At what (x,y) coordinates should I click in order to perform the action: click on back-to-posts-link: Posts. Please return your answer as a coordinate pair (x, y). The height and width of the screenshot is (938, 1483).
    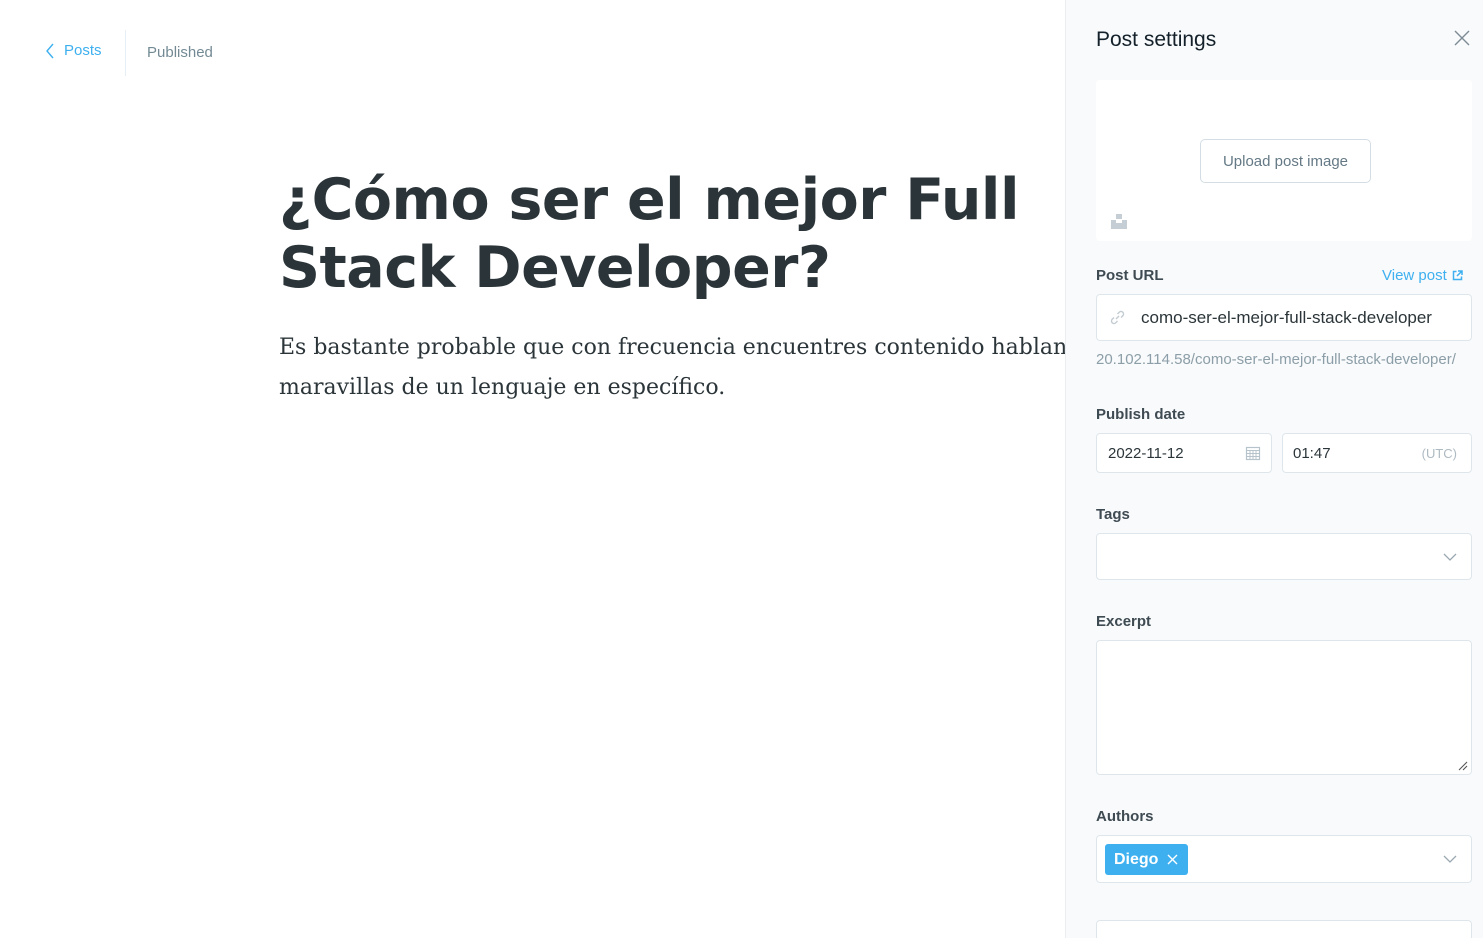
    Looking at the image, I should click on (73, 50).